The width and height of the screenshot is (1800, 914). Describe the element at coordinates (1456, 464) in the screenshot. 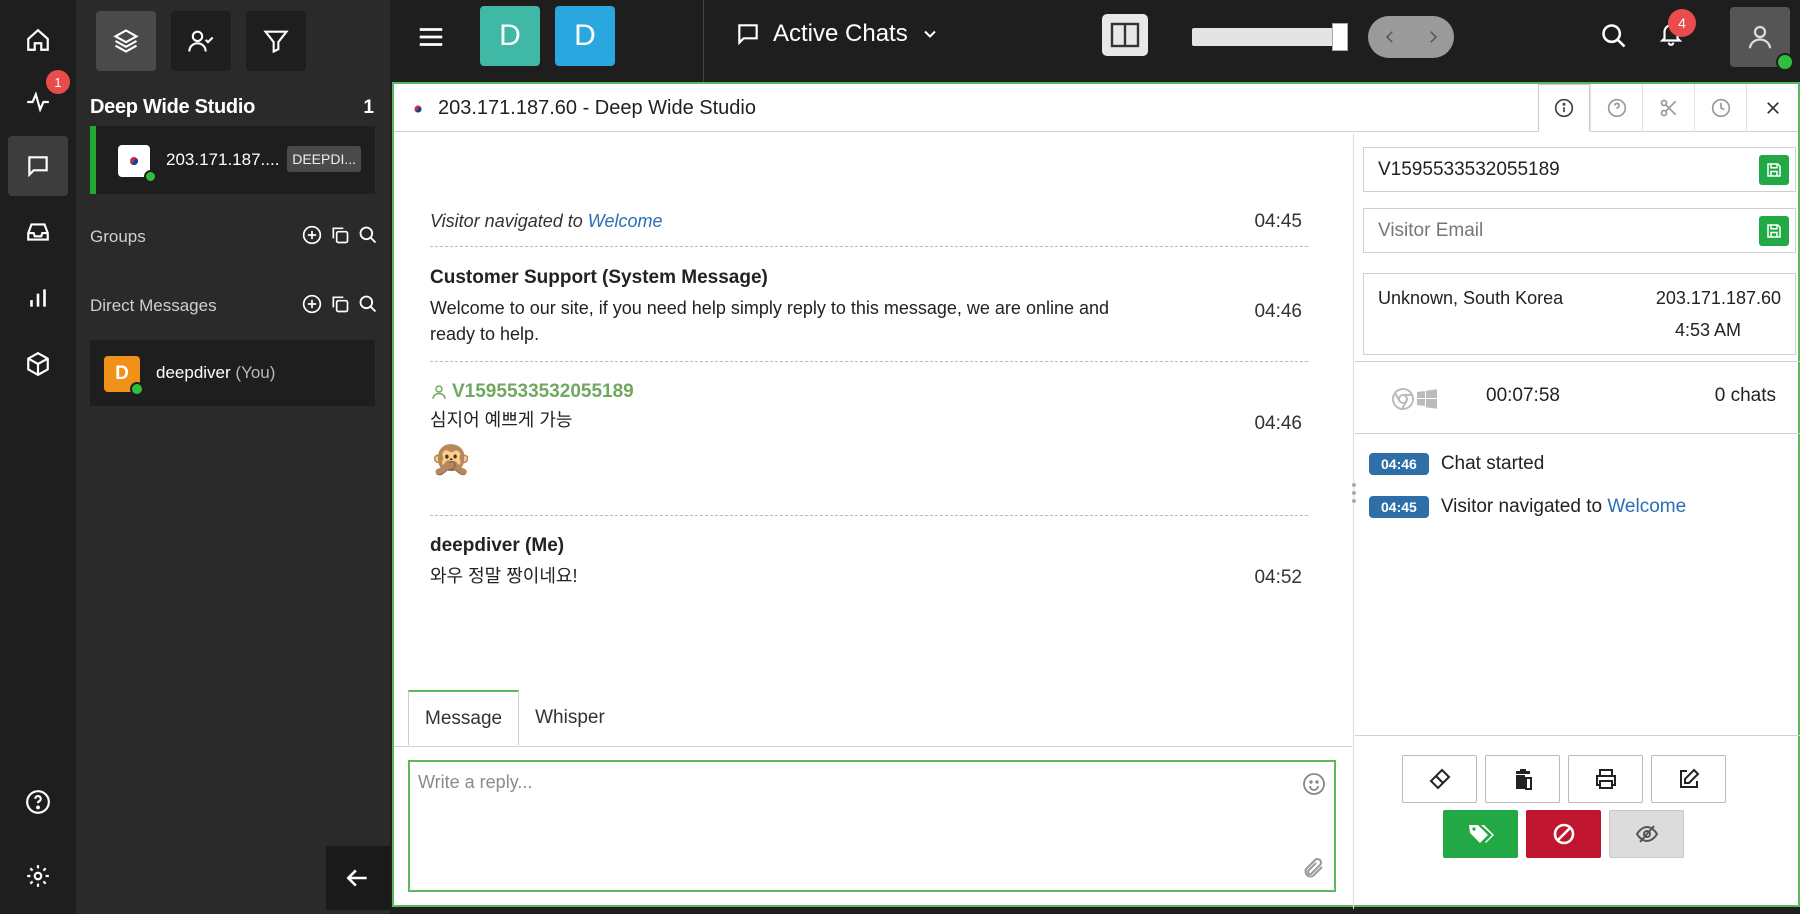

I see `timeline-item: 04:46 Chat started` at that location.